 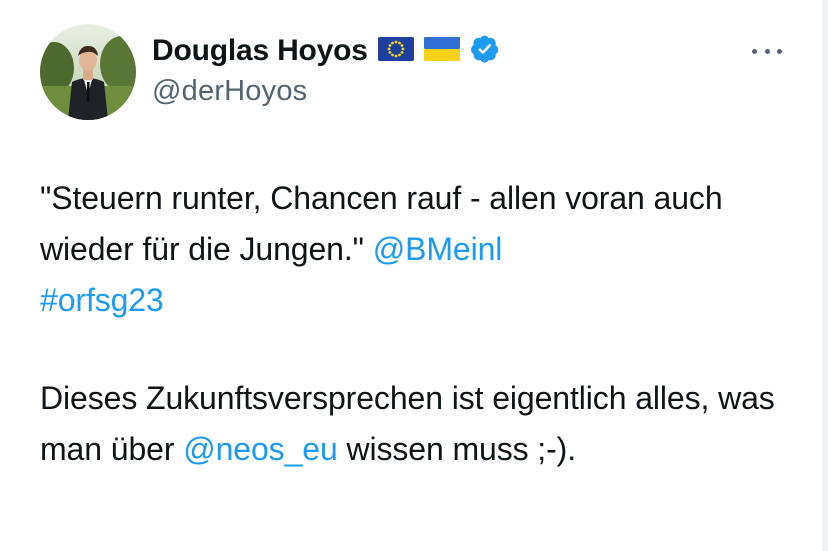 I want to click on mention-bmeinl: @BMeinl, so click(x=438, y=249).